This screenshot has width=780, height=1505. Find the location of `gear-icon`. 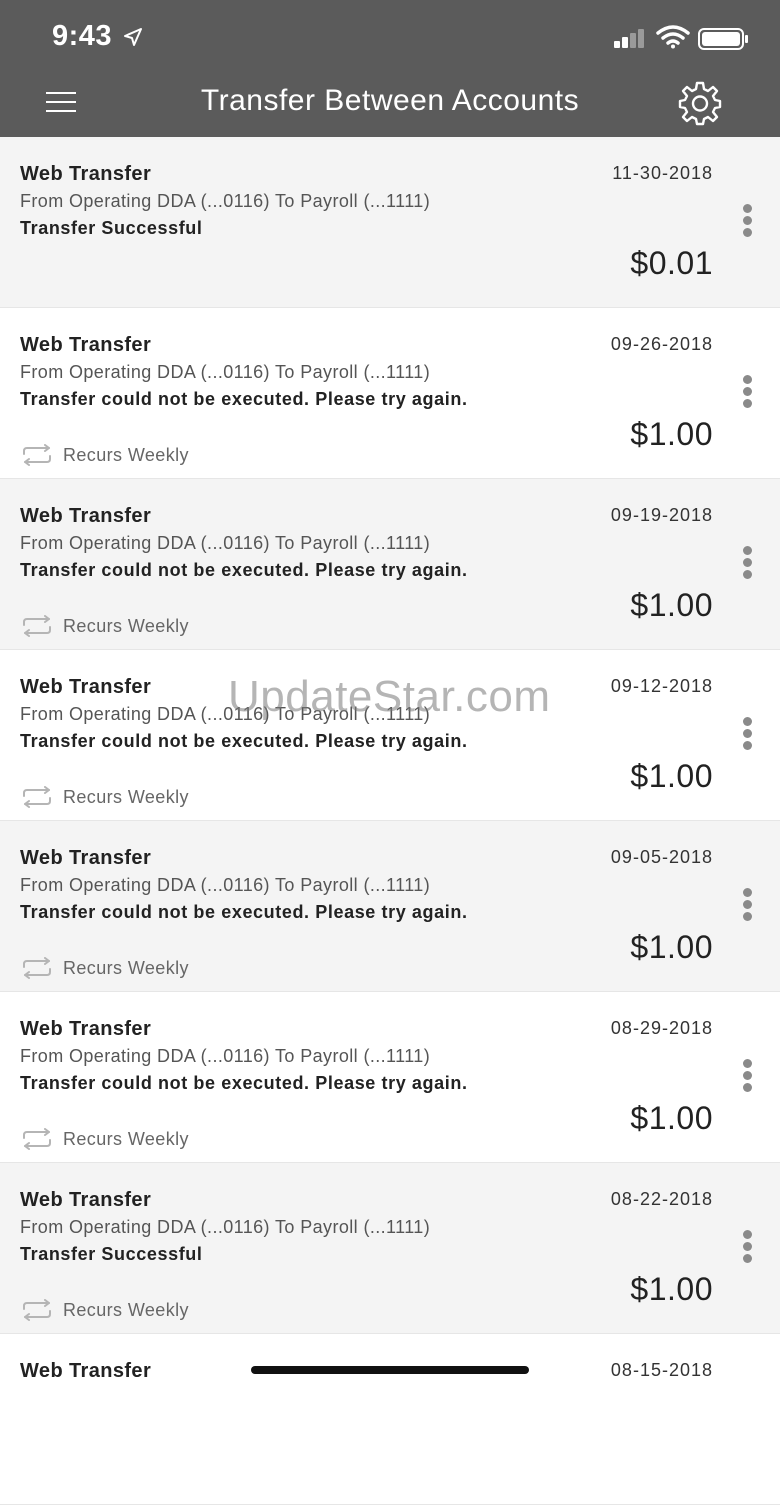

gear-icon is located at coordinates (700, 103).